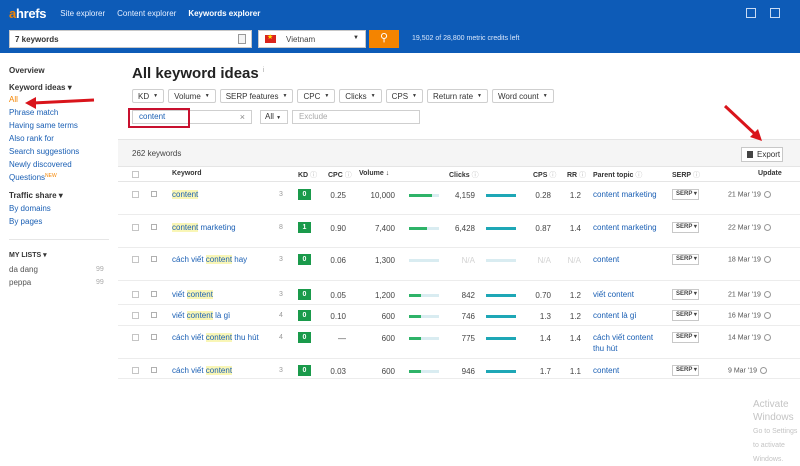 The image size is (800, 466). What do you see at coordinates (63, 101) in the screenshot?
I see `annotation-arrow-left` at bounding box center [63, 101].